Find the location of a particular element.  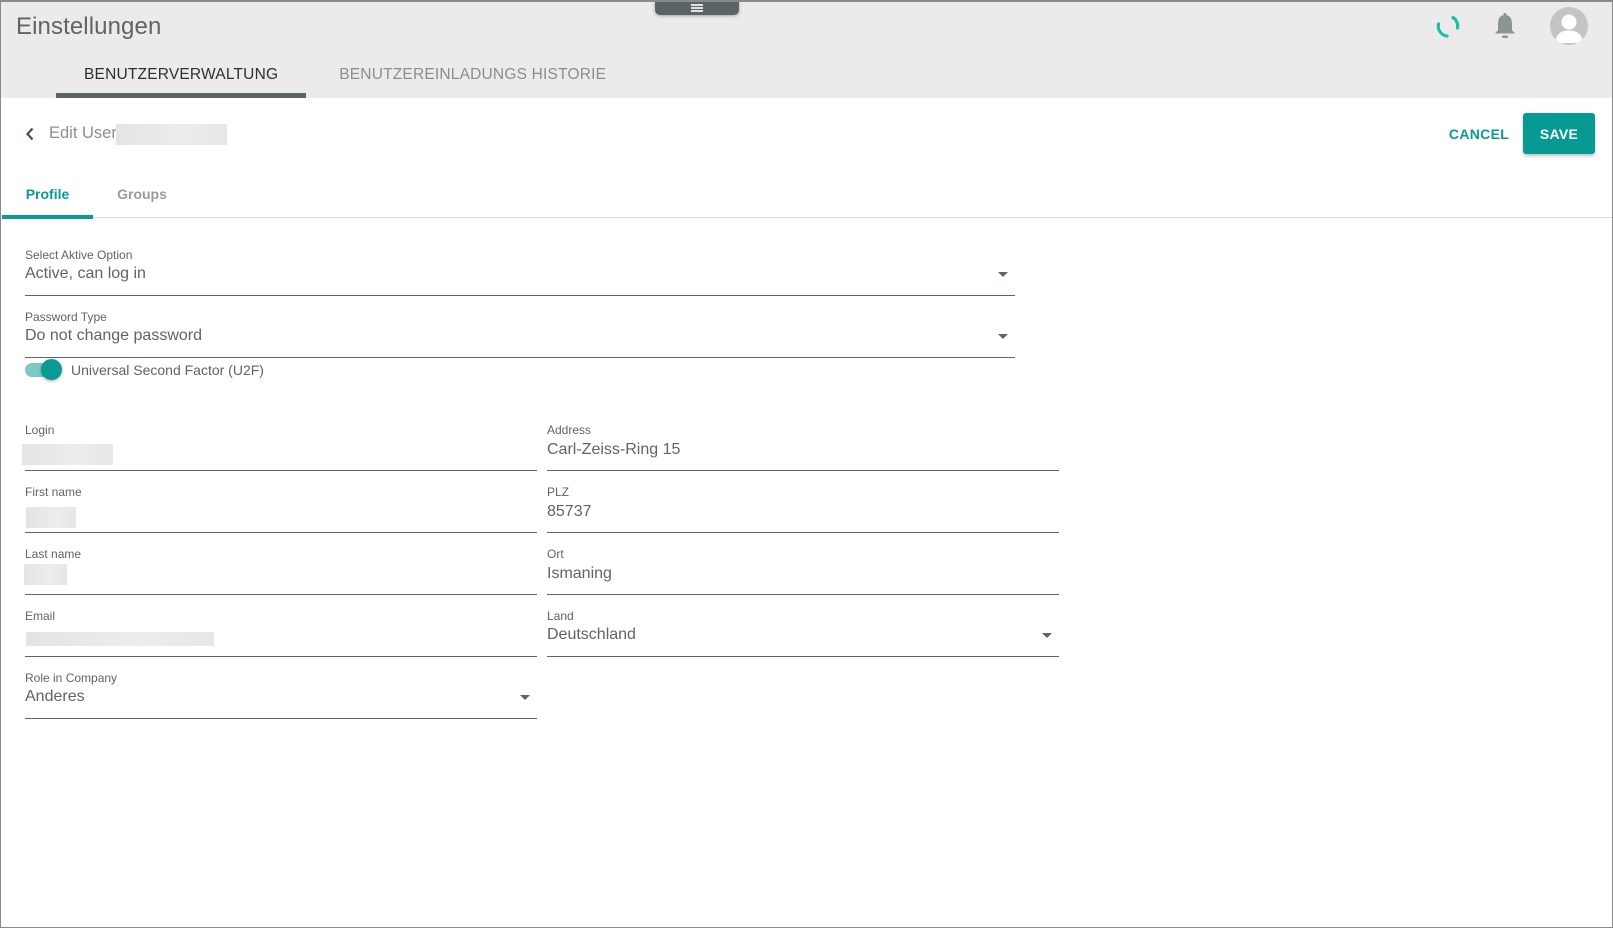

plz-label: PLZ is located at coordinates (558, 492).